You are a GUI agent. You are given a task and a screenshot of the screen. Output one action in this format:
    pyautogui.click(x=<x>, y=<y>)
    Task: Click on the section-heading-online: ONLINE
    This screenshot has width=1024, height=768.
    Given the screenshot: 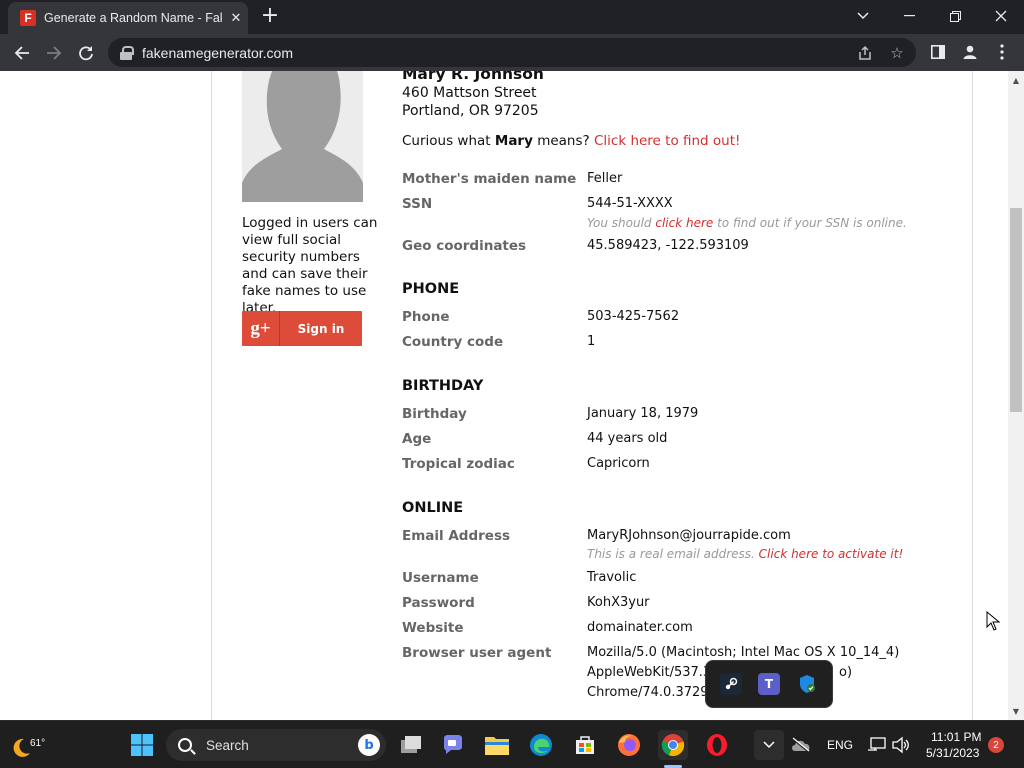 What is the action you would take?
    pyautogui.click(x=433, y=508)
    